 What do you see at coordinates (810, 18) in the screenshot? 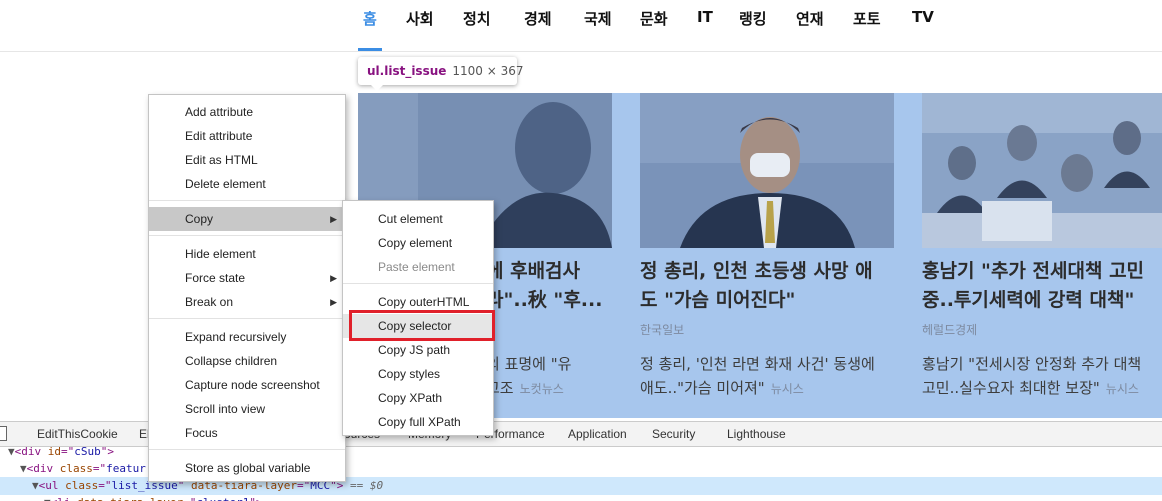
I see `nav-item-series: 연재` at bounding box center [810, 18].